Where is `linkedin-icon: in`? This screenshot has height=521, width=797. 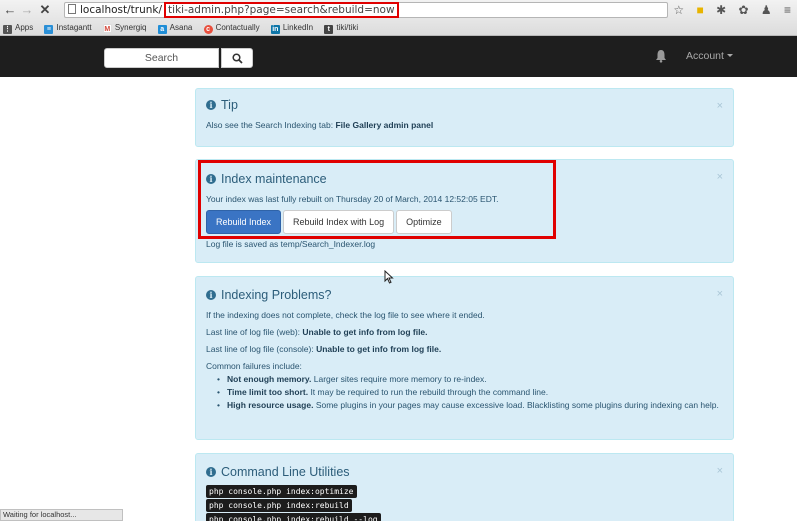 linkedin-icon: in is located at coordinates (275, 29).